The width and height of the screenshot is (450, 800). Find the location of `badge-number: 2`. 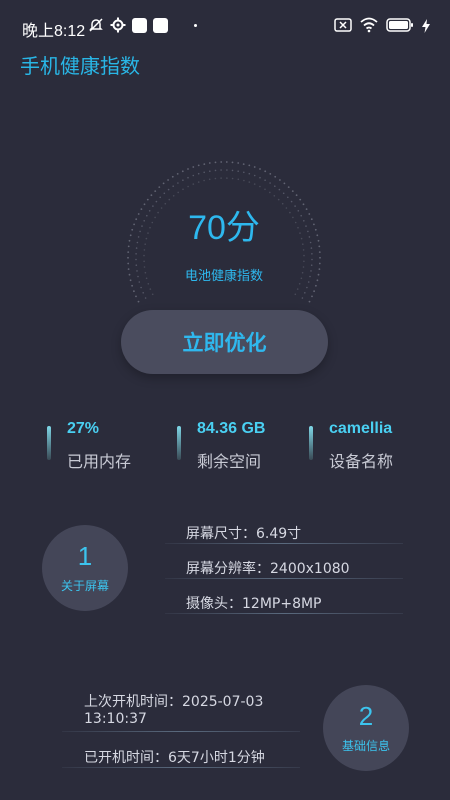

badge-number: 2 is located at coordinates (366, 715).